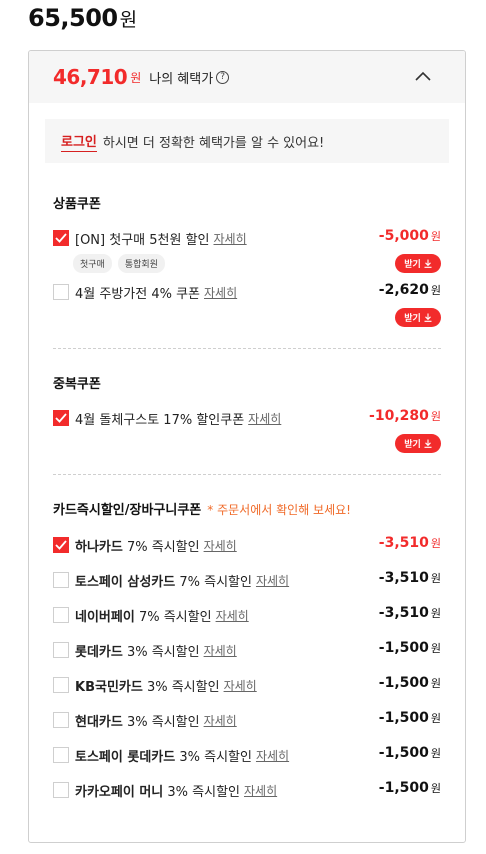 The image size is (486, 854). I want to click on login-message: 하시면 더 정확한 혜택가를 알 수 있어요!, so click(213, 143).